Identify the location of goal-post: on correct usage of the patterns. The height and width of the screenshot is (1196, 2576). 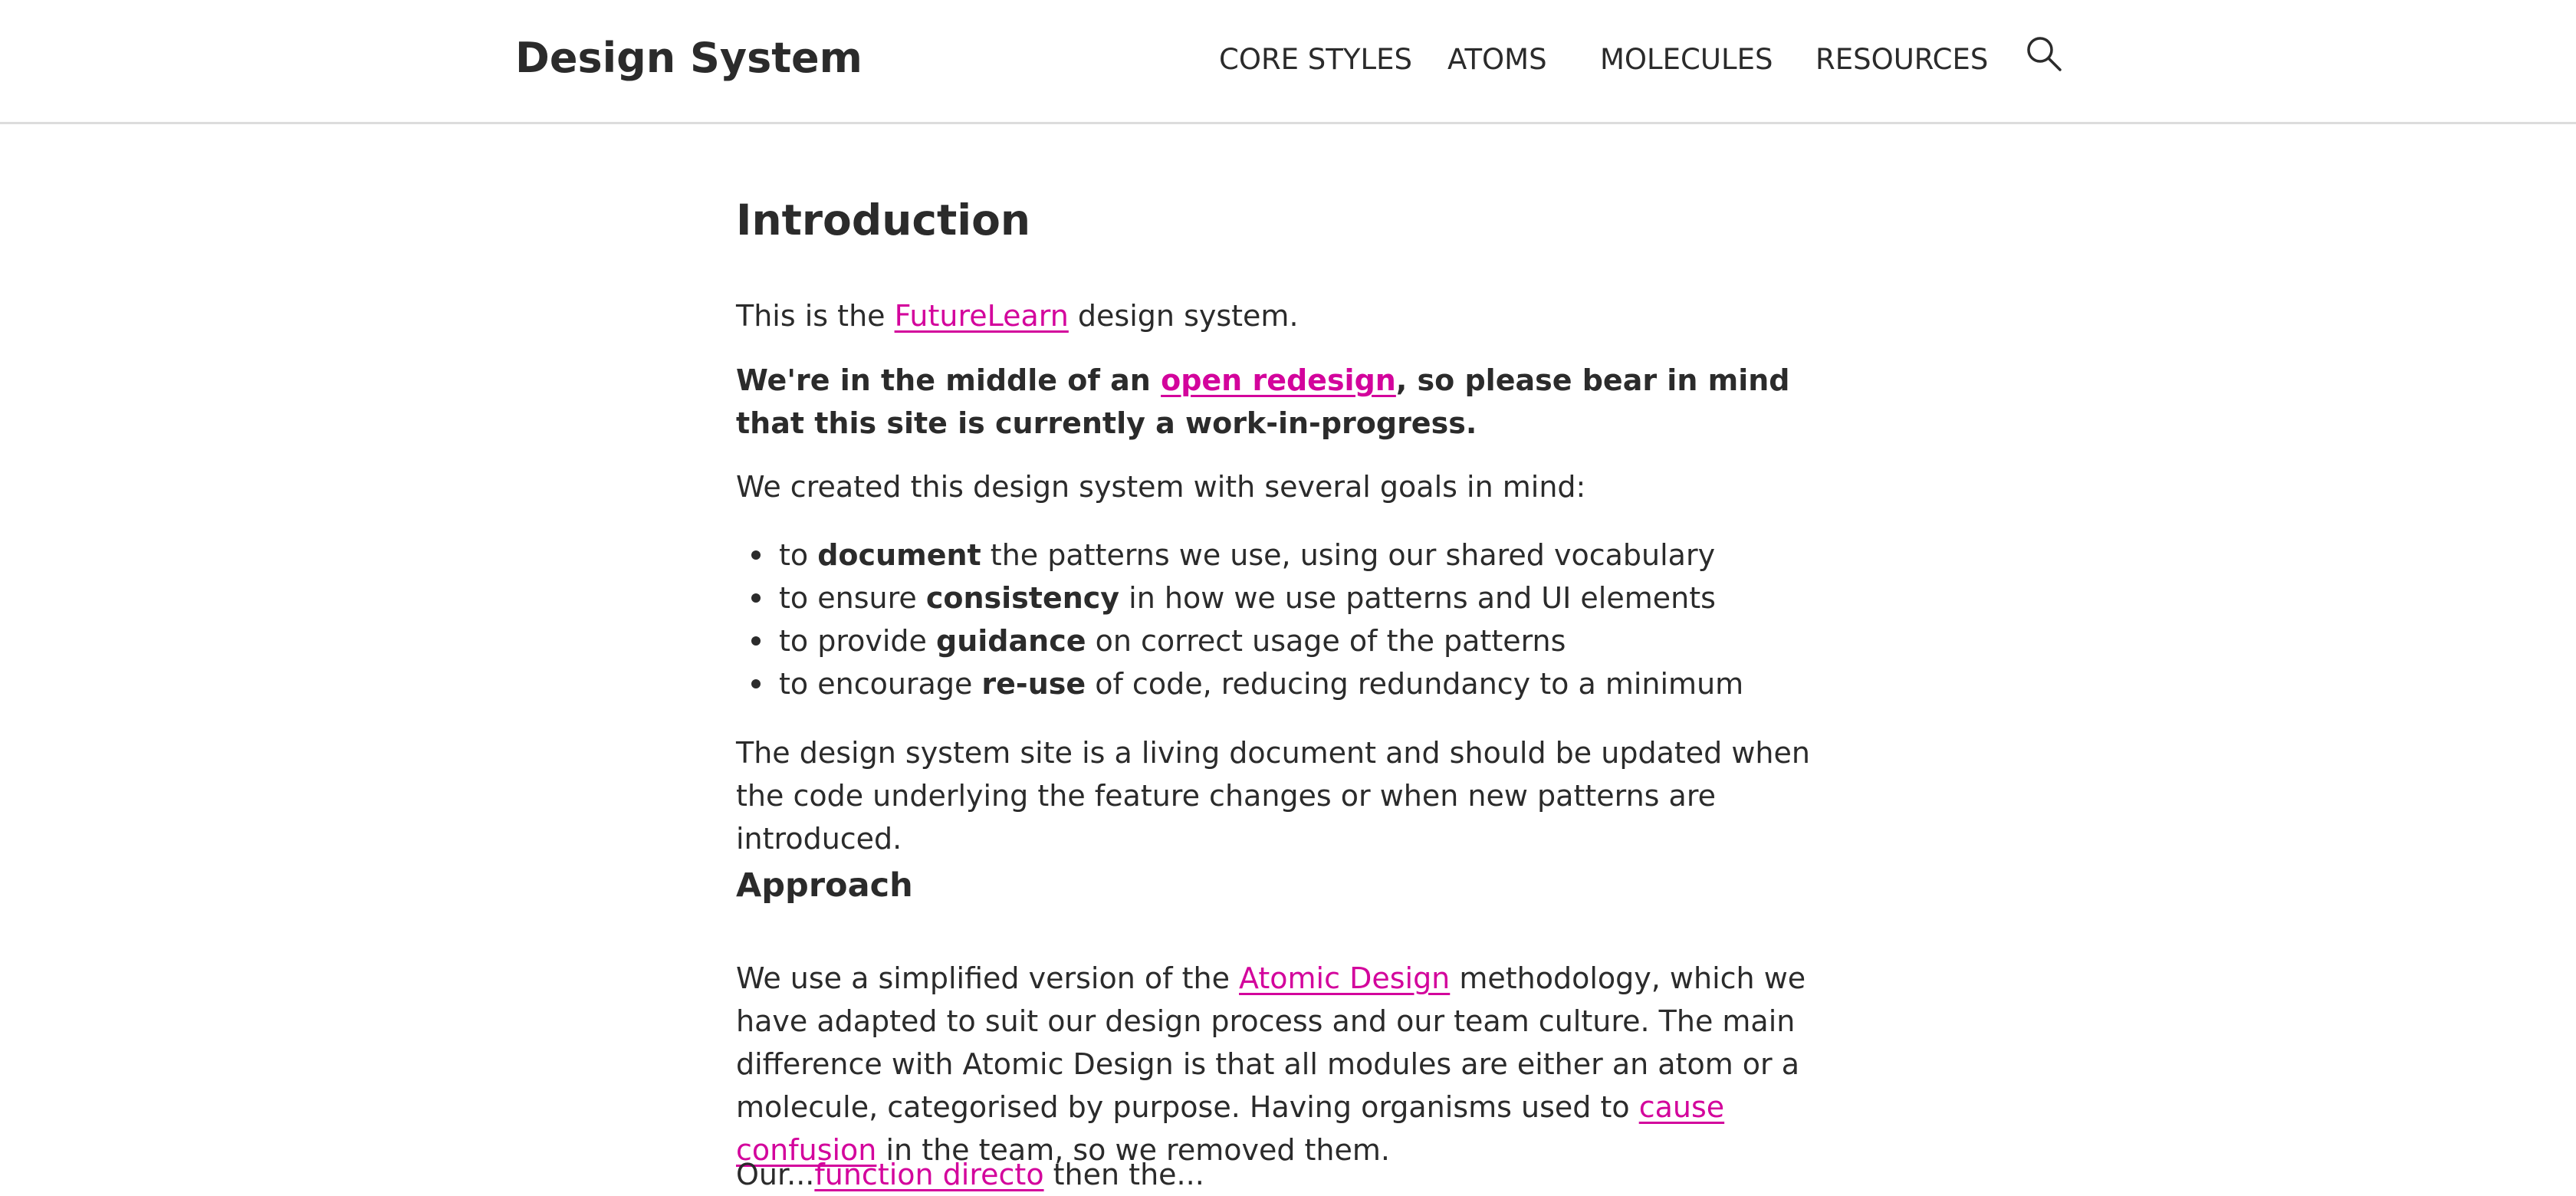
(1326, 641).